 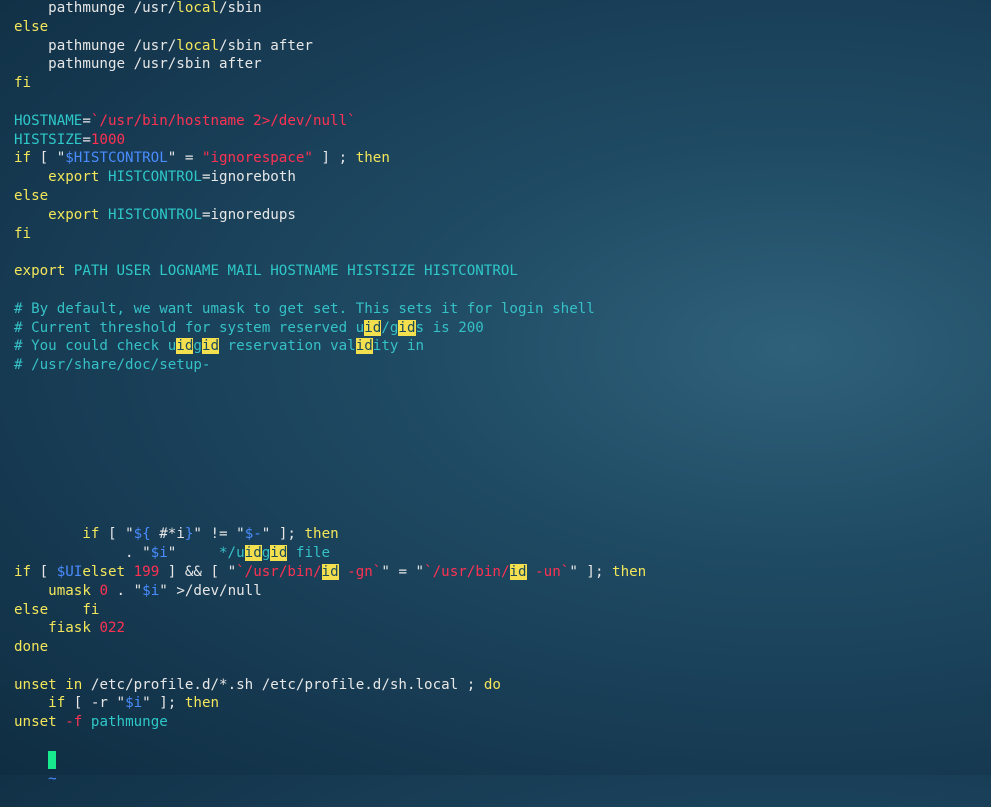 What do you see at coordinates (112, 365) in the screenshot?
I see `code-token: # /usr/share/doc/setup-` at bounding box center [112, 365].